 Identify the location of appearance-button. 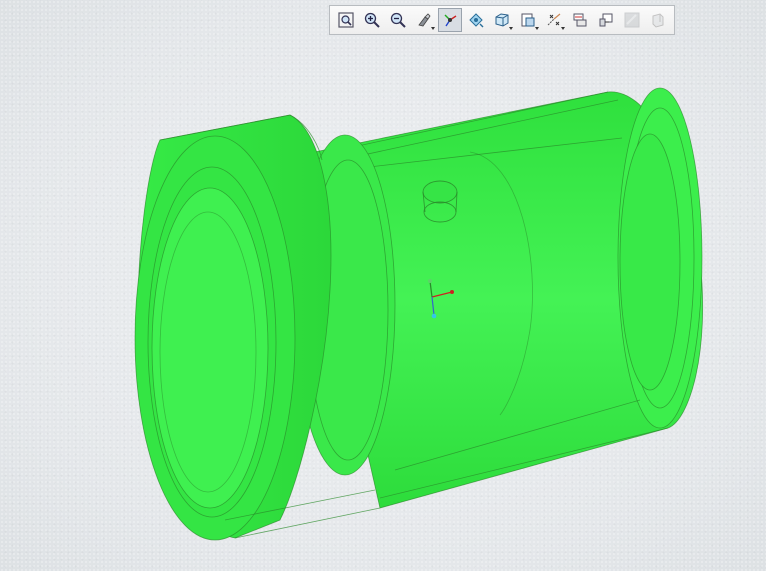
(632, 20).